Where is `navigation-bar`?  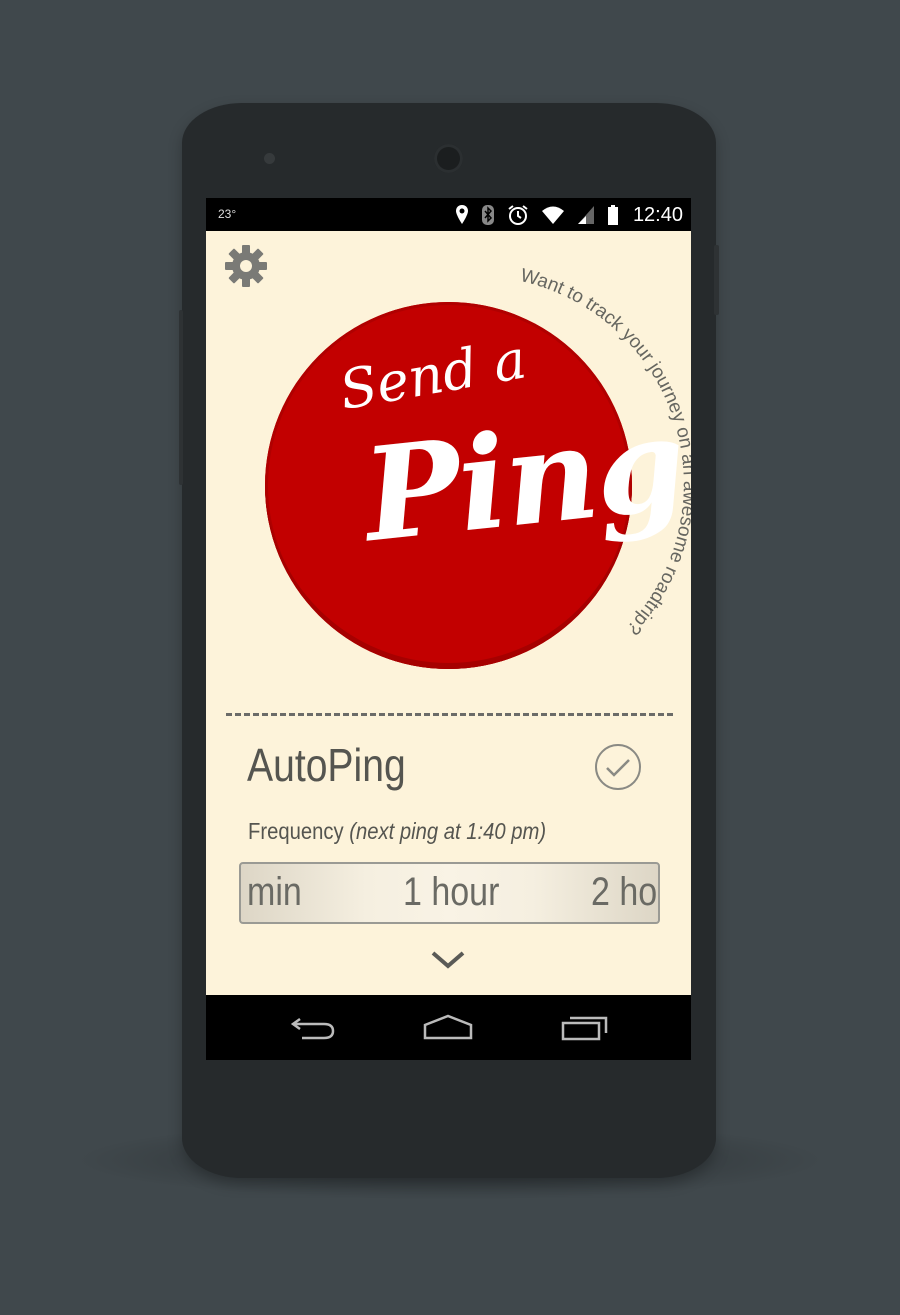
navigation-bar is located at coordinates (448, 1027).